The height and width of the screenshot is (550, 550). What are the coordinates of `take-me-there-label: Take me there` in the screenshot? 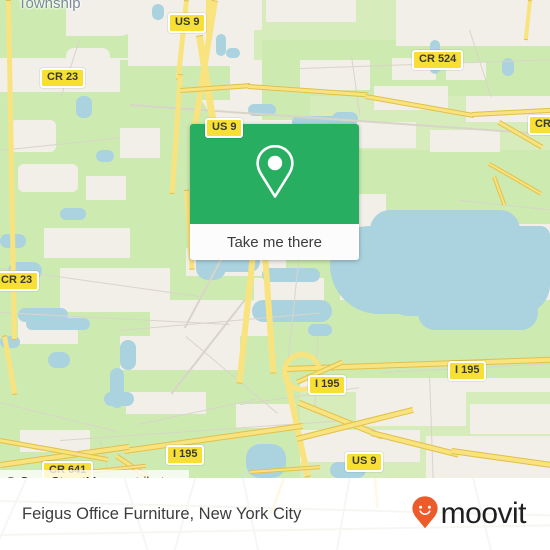 It's located at (274, 242).